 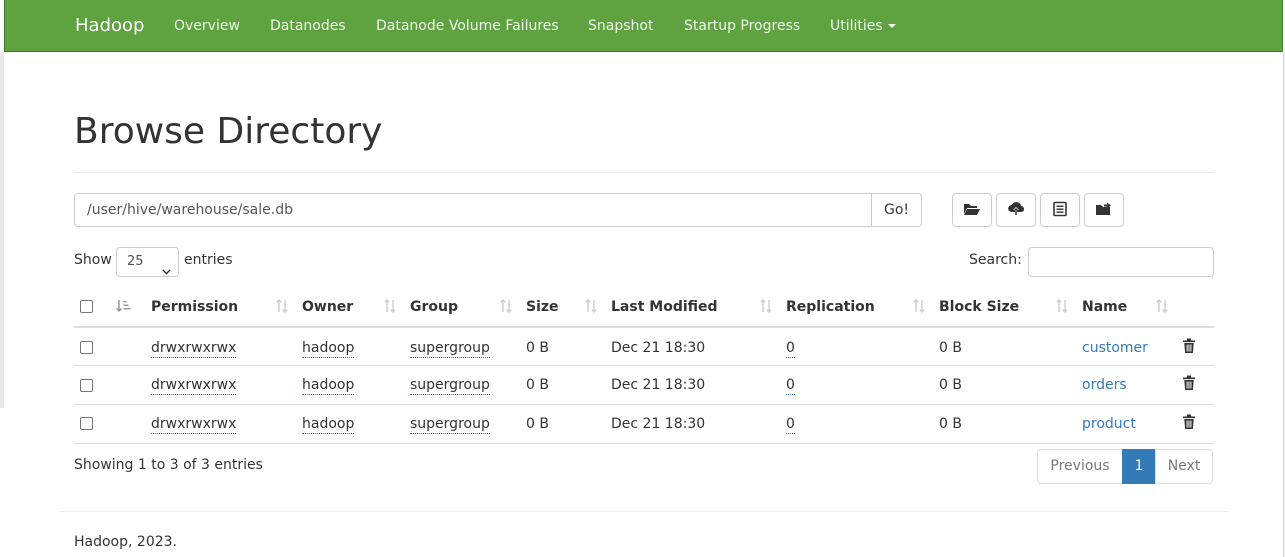 What do you see at coordinates (467, 26) in the screenshot?
I see `nav-datanode-volume-failures: Datanode Volume Failures` at bounding box center [467, 26].